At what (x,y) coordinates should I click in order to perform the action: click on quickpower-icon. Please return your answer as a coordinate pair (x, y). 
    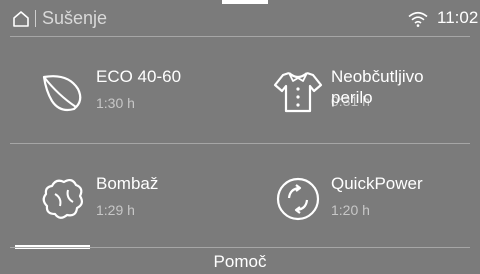
    Looking at the image, I should click on (298, 199).